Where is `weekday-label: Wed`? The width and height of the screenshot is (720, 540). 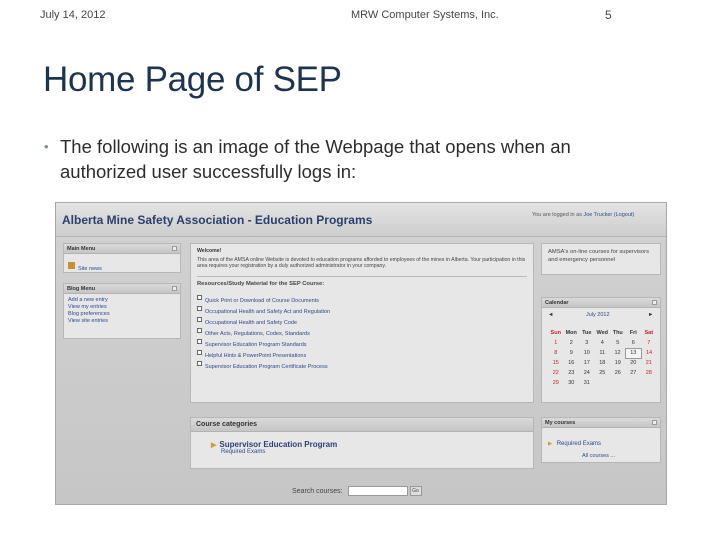
weekday-label: Wed is located at coordinates (602, 333).